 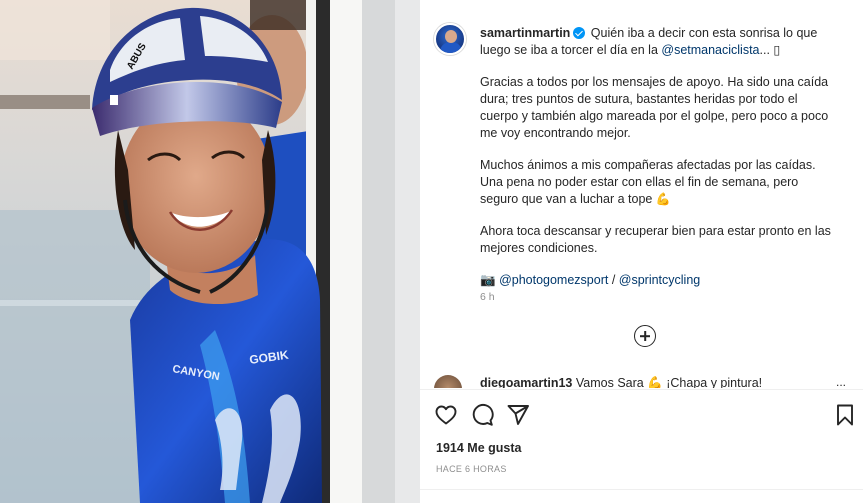 I want to click on author-username: samartinmartin, so click(x=525, y=33).